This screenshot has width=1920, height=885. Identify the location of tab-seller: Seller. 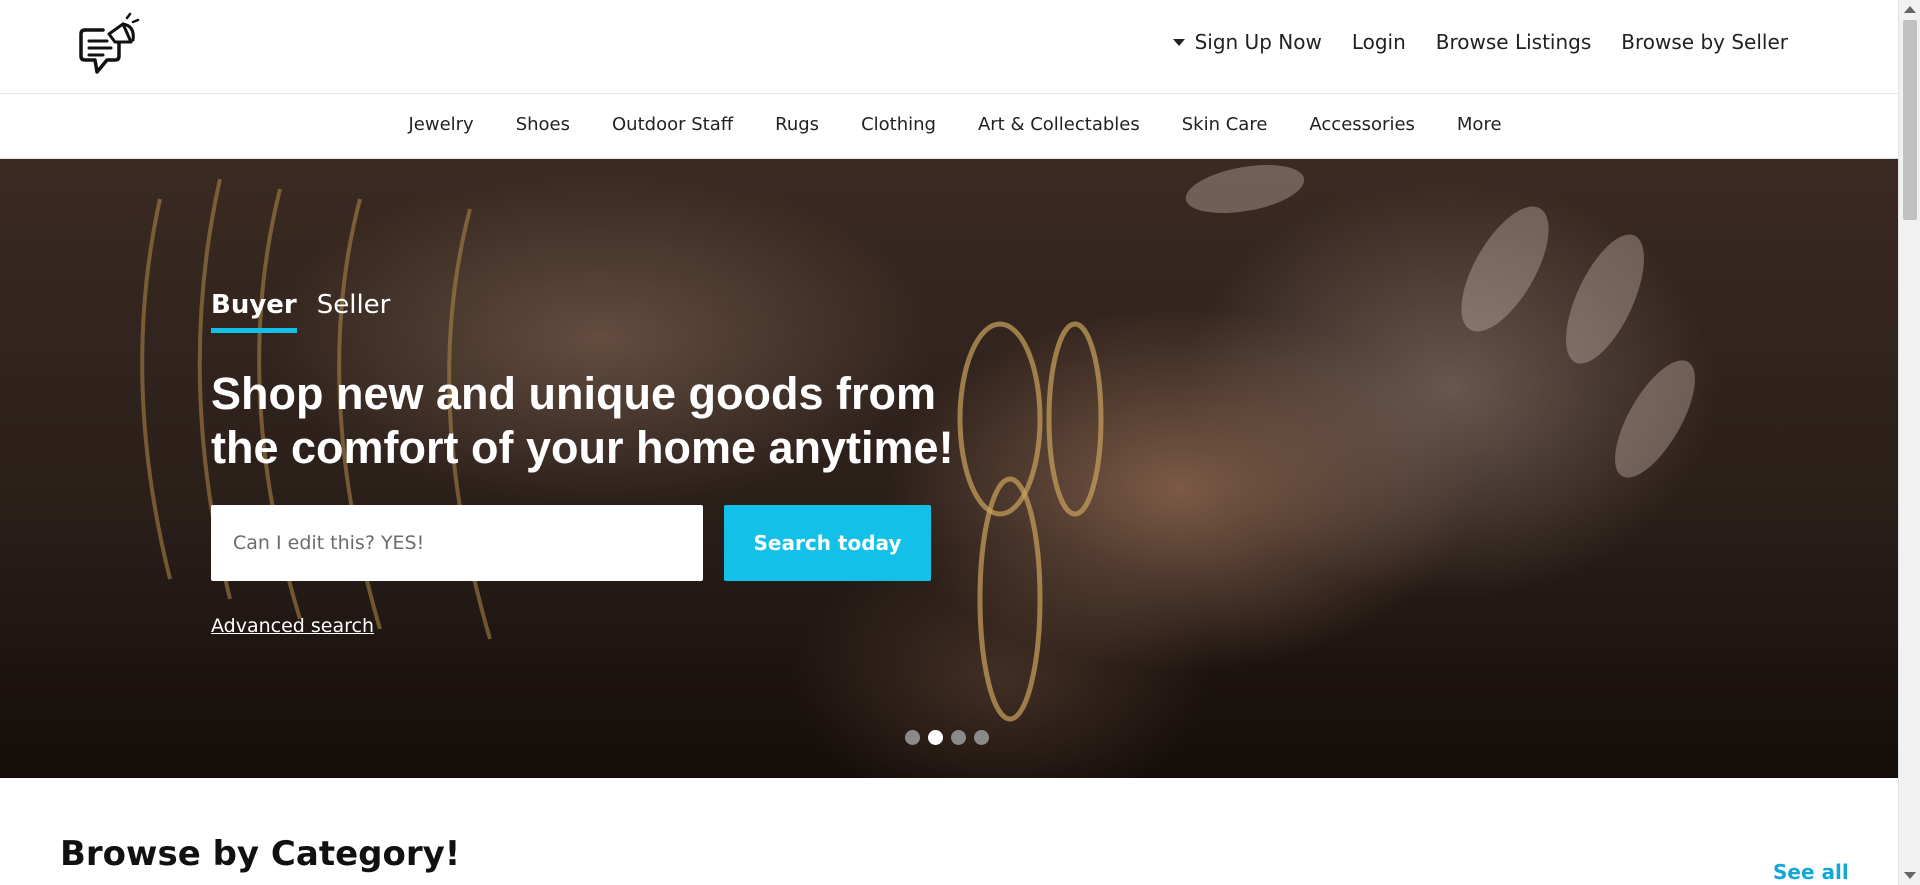
(354, 311).